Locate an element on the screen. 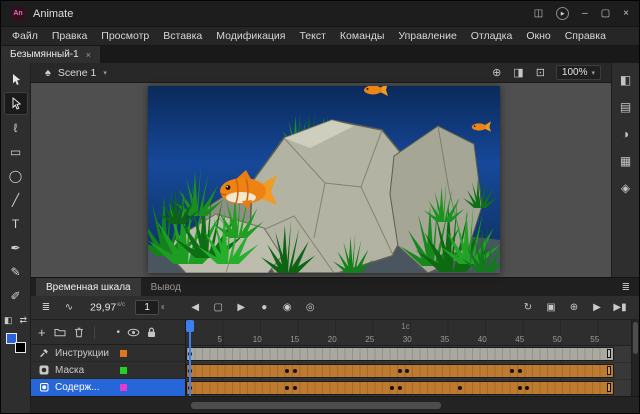  vertical-scrollbar-thumb is located at coordinates (635, 338).